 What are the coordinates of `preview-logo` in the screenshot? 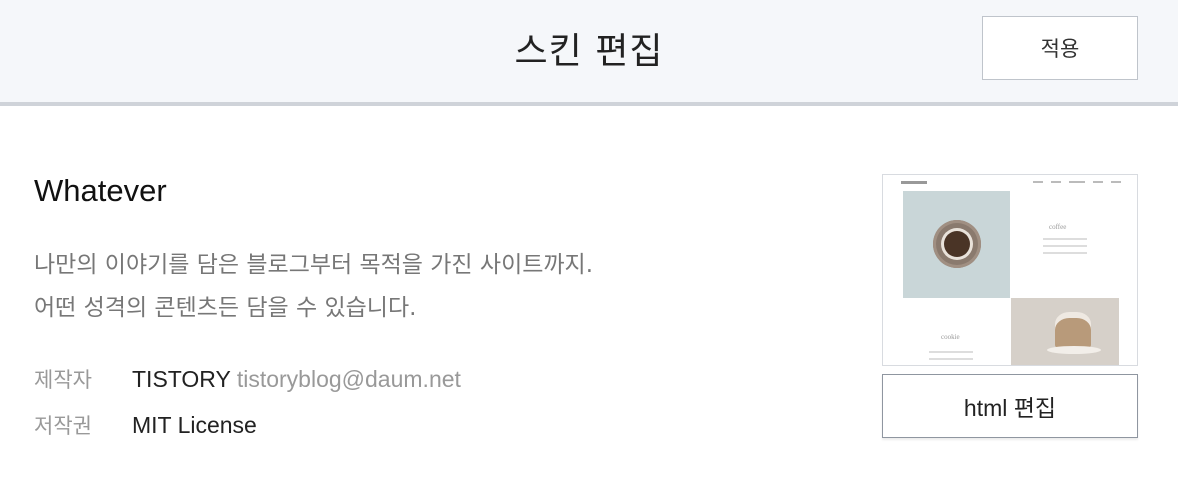 It's located at (914, 182).